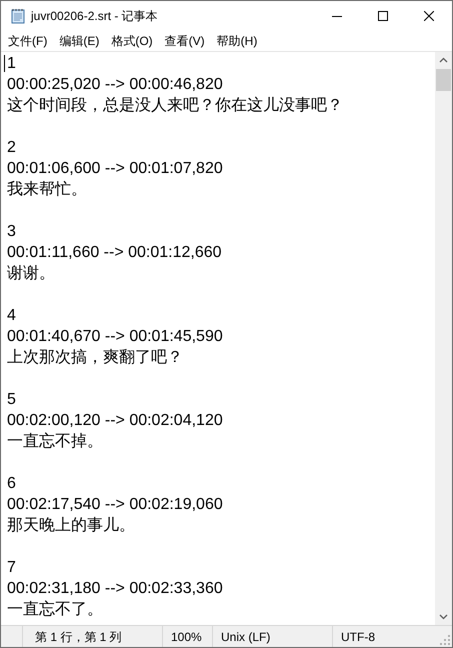  I want to click on menu-item: 编辑(E), so click(79, 41).